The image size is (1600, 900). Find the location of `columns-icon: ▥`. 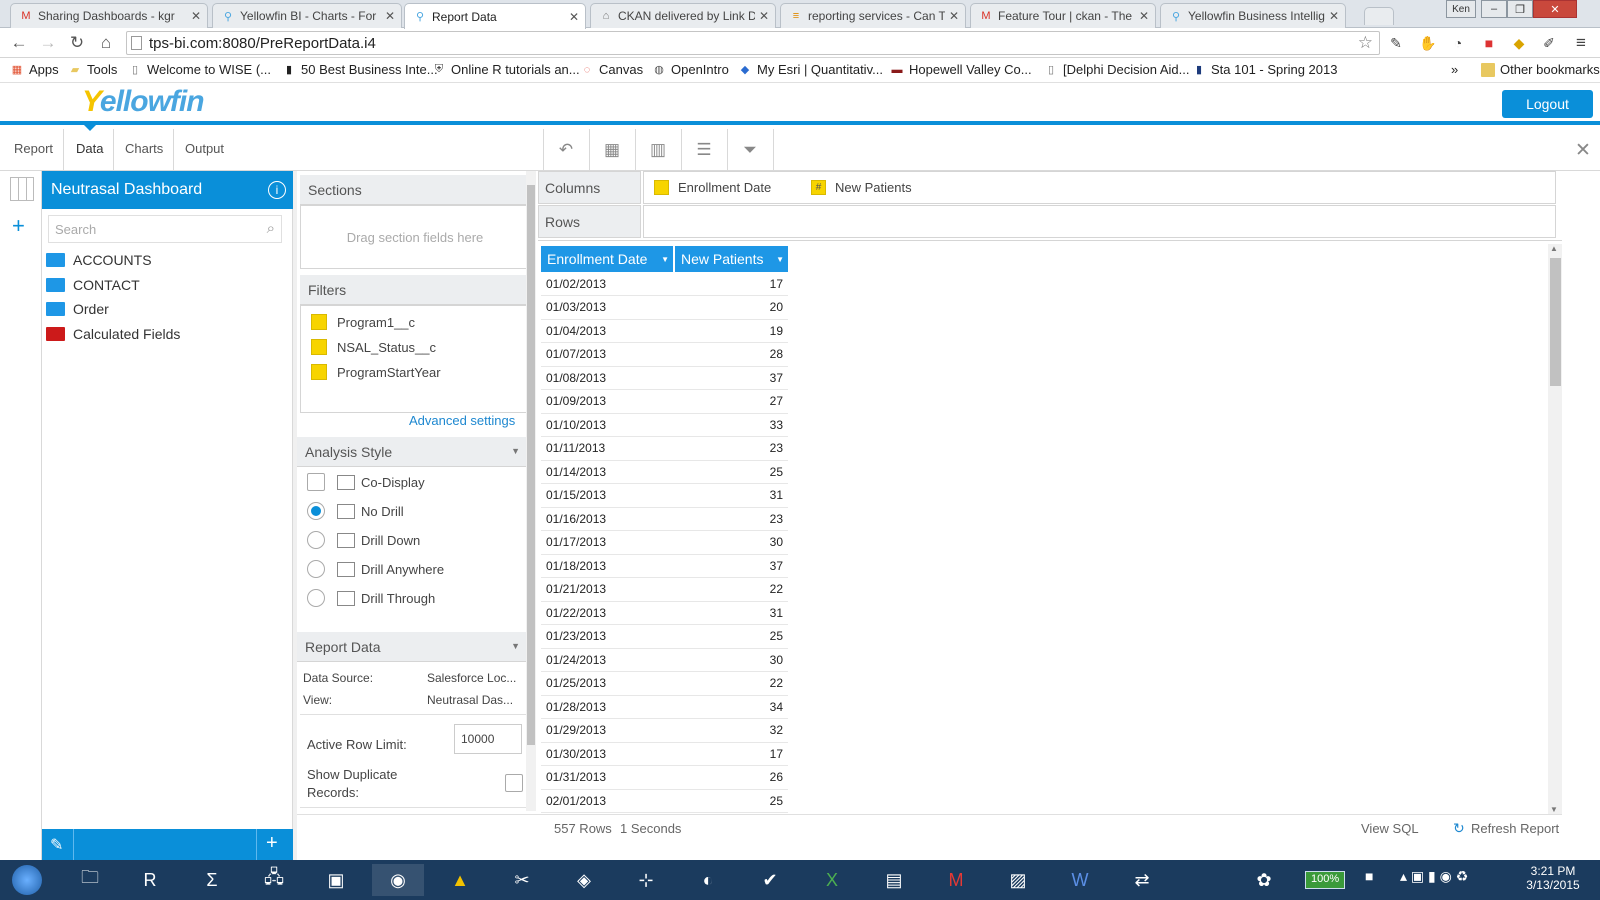

columns-icon: ▥ is located at coordinates (658, 150).